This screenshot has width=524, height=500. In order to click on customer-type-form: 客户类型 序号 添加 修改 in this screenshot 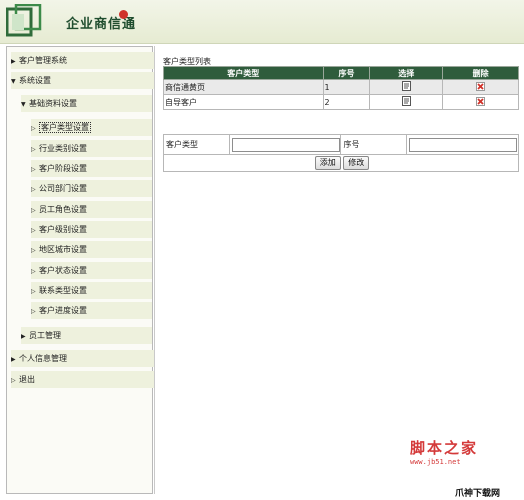, I will do `click(341, 153)`.